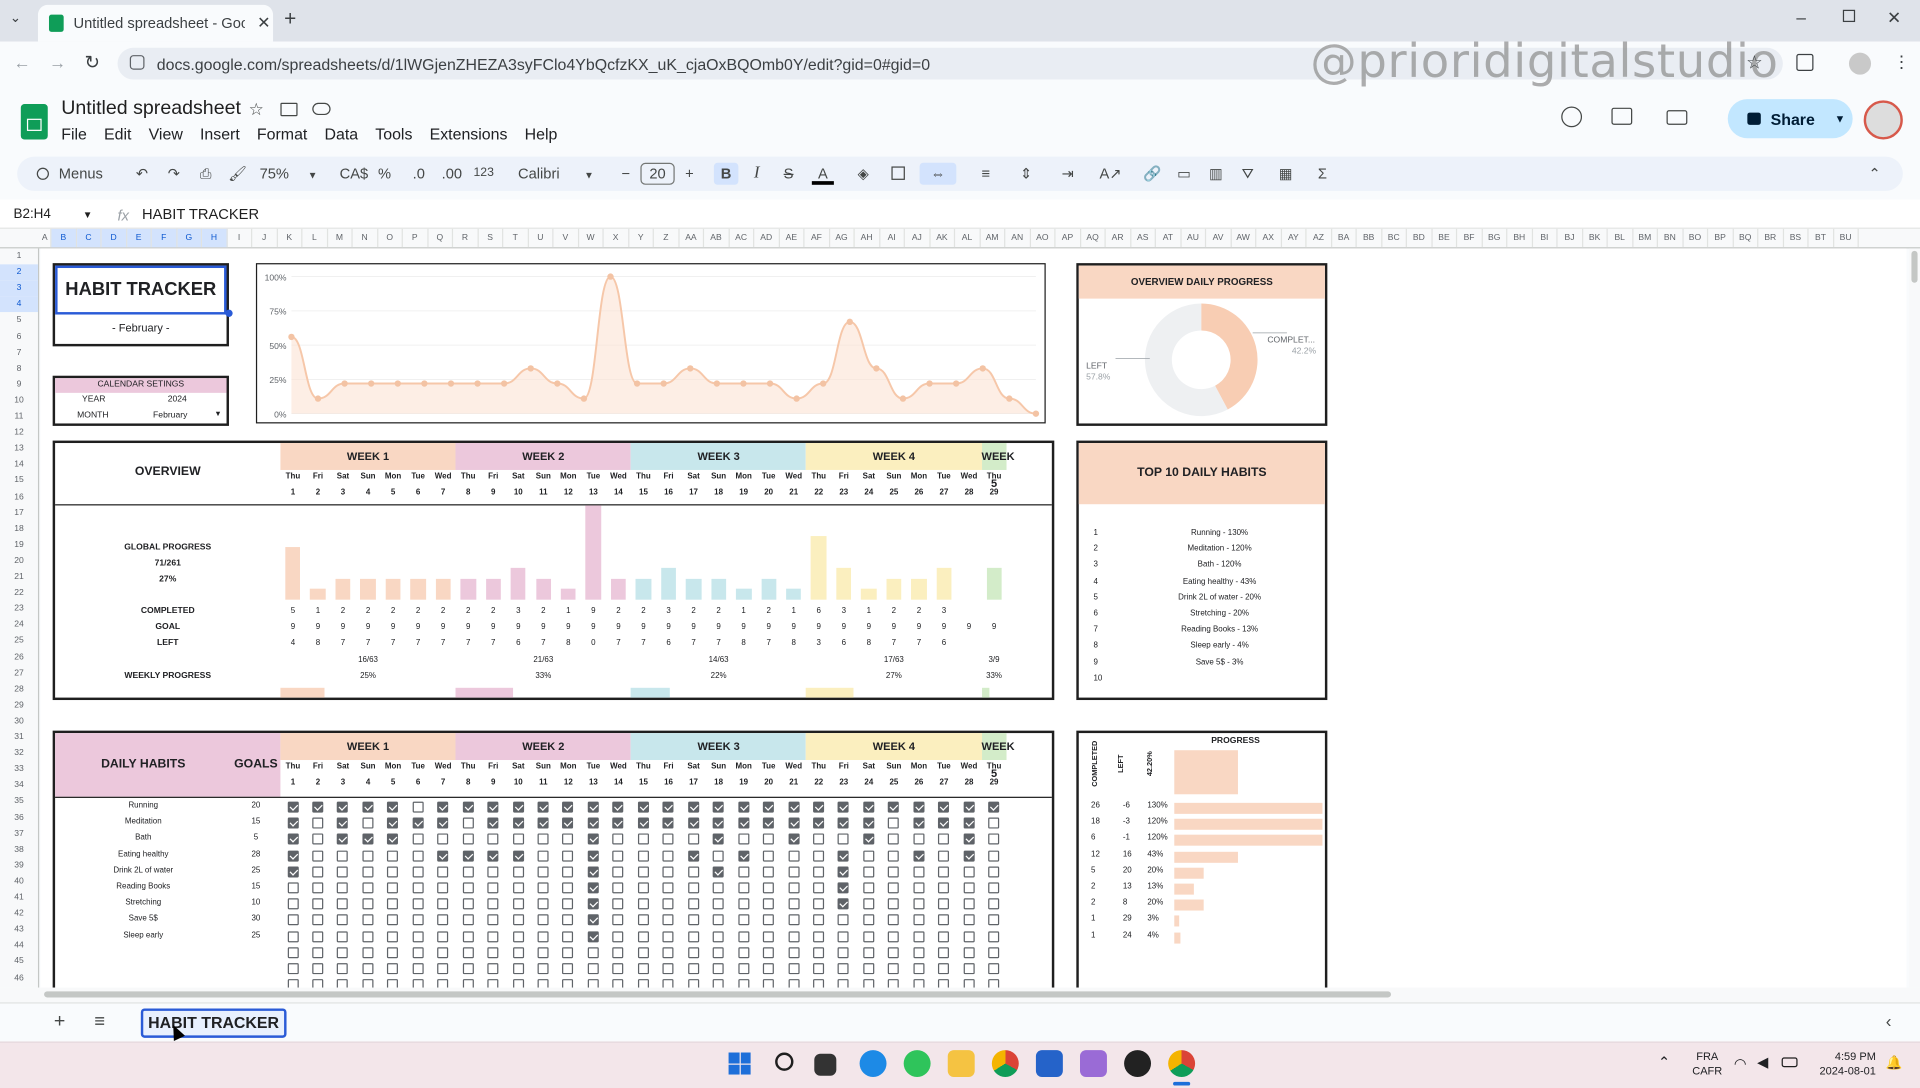  What do you see at coordinates (19, 577) in the screenshot?
I see `row-header: 21` at bounding box center [19, 577].